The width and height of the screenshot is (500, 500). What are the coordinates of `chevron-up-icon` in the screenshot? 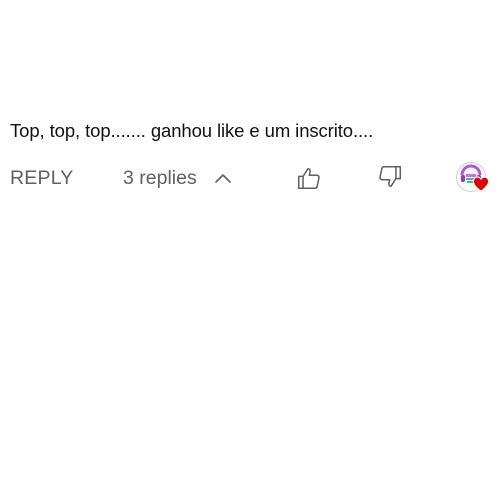 It's located at (222, 178).